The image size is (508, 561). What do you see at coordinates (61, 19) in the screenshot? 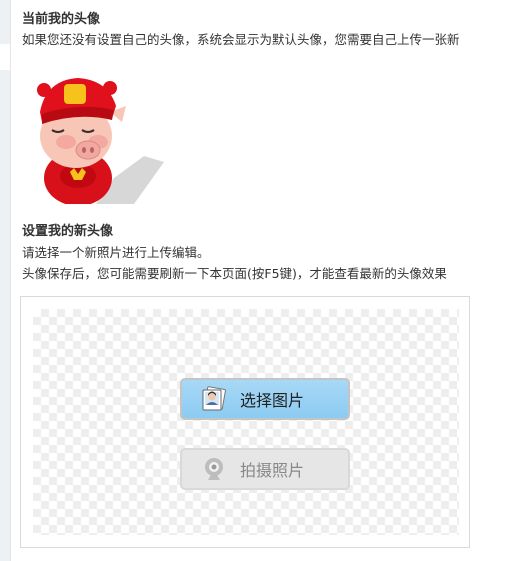
I see `current-avatar-title: 当前我的头像` at bounding box center [61, 19].